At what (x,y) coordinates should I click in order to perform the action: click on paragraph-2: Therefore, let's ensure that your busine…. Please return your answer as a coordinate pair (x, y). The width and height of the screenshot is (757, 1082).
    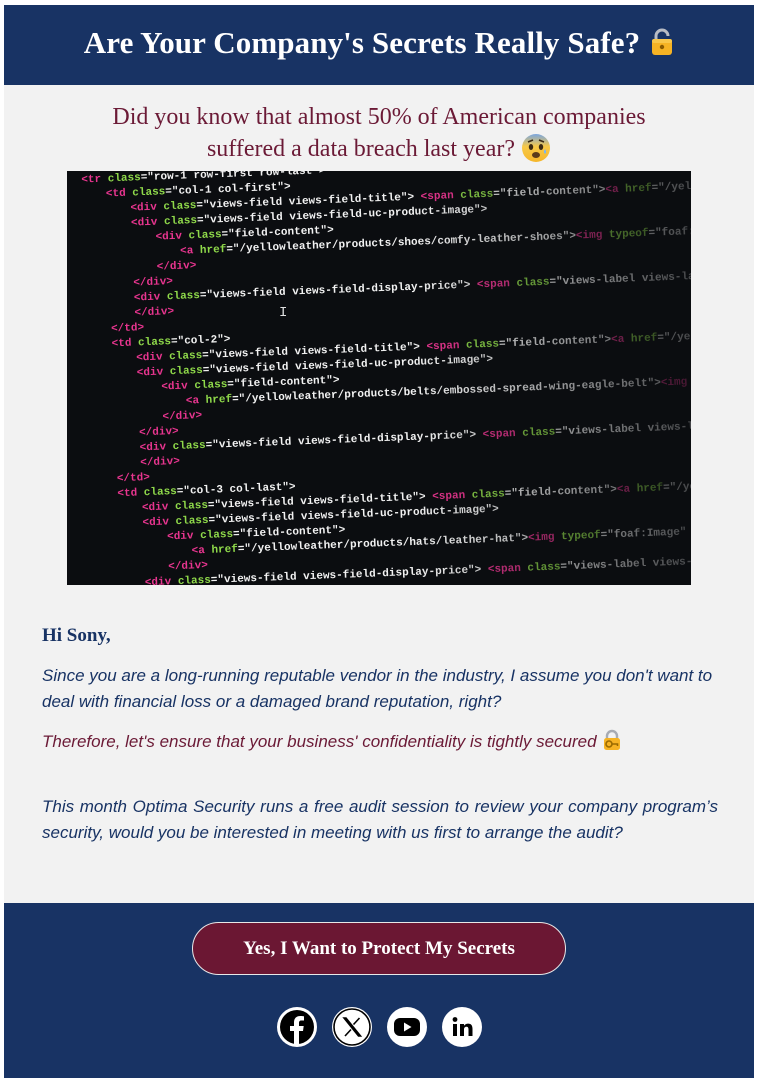
    Looking at the image, I should click on (380, 744).